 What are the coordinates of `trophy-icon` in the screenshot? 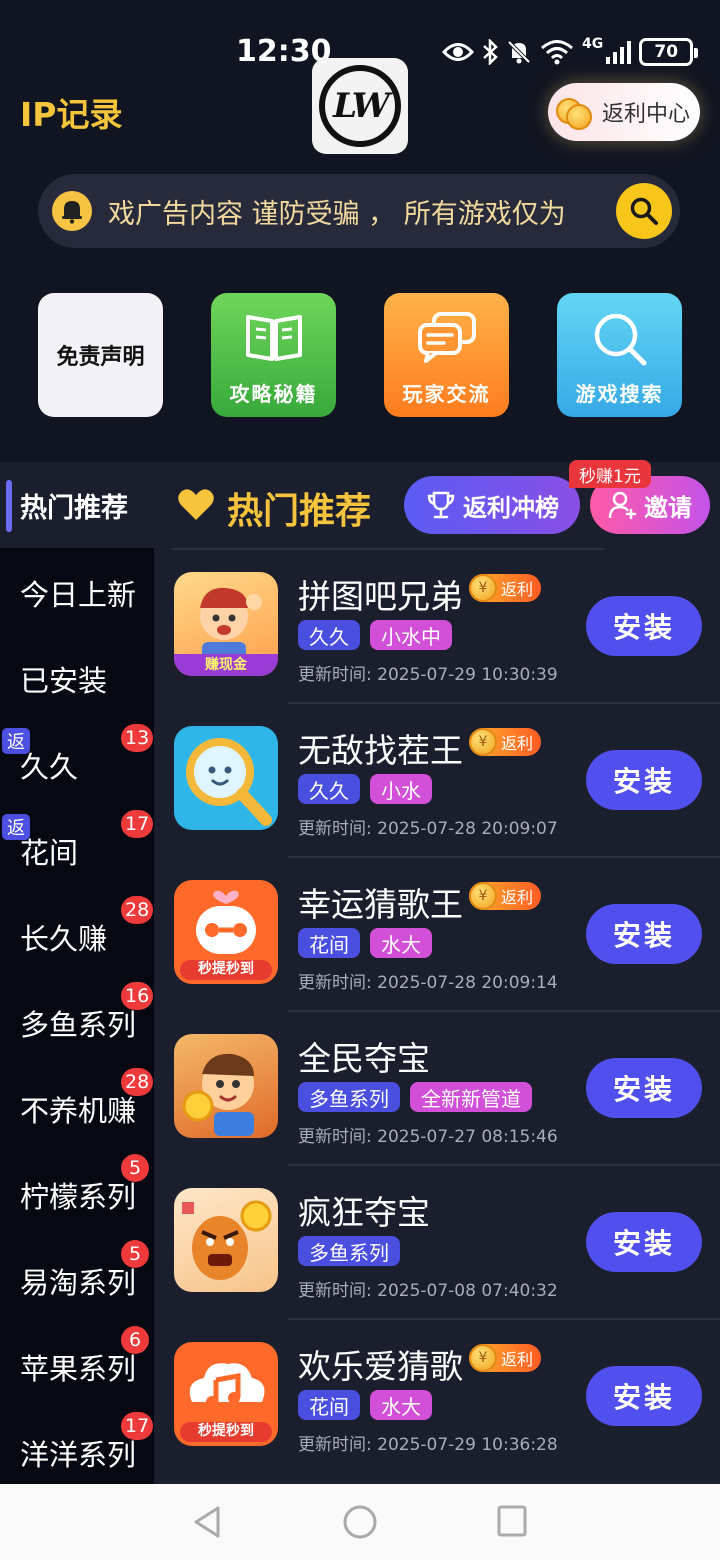 It's located at (441, 505).